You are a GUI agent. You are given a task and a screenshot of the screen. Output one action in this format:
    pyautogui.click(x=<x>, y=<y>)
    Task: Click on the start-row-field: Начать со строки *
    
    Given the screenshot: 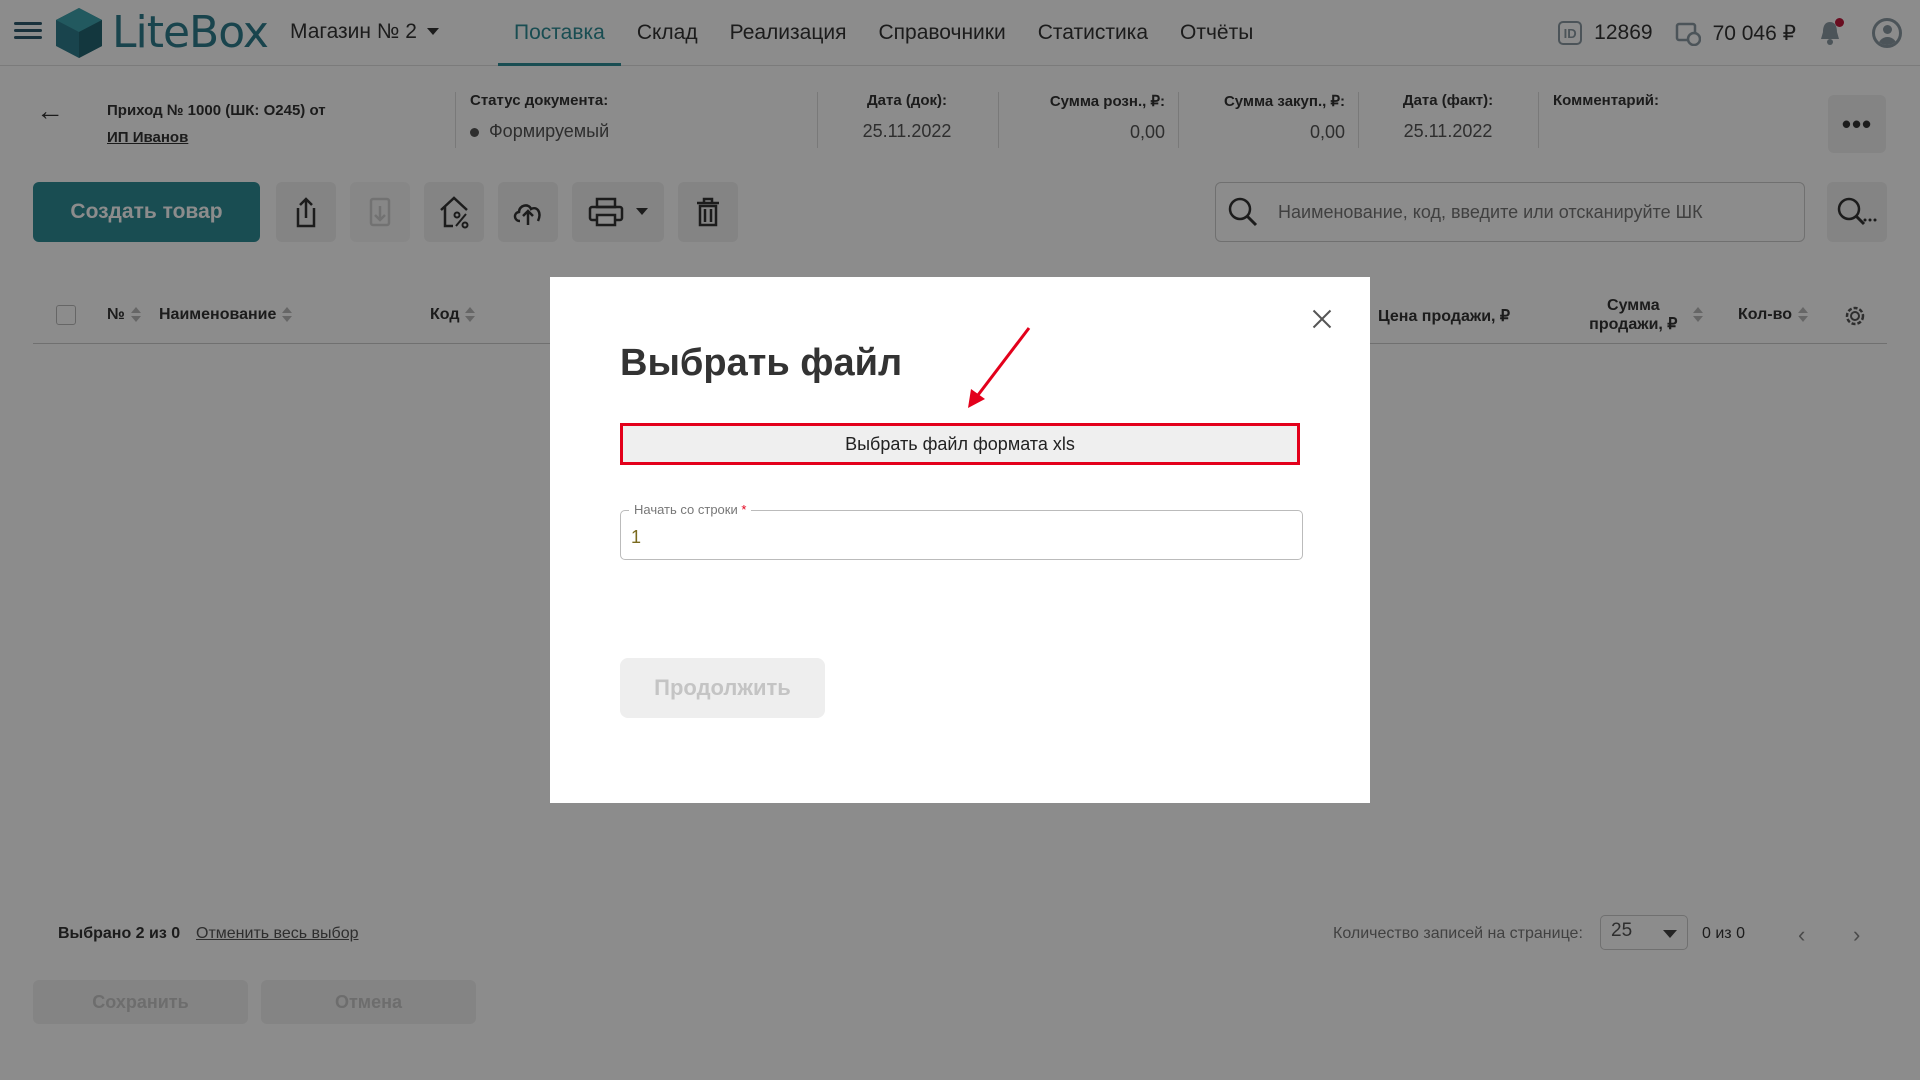 What is the action you would take?
    pyautogui.click(x=961, y=531)
    